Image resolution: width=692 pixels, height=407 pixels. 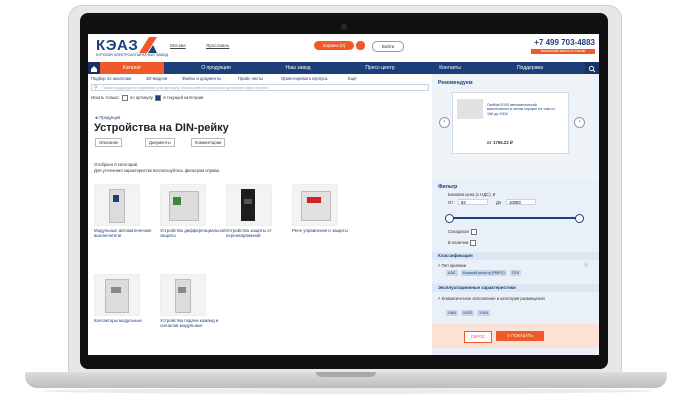 I want to click on find-only-category: в текущей категории, so click(x=183, y=98).